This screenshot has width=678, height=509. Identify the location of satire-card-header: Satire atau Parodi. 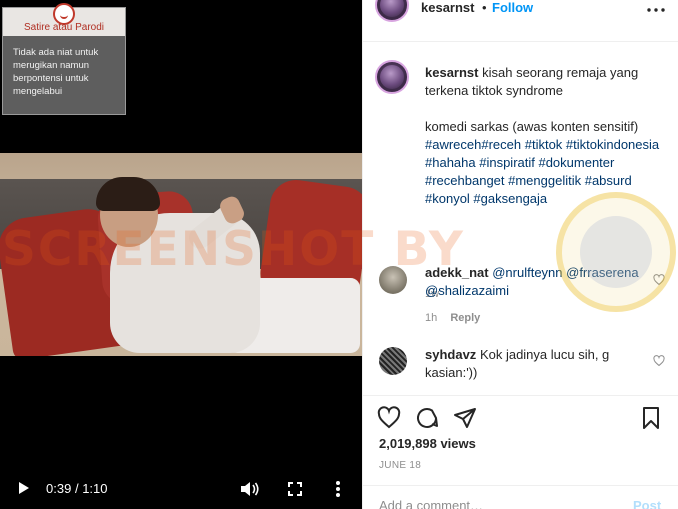
(64, 19).